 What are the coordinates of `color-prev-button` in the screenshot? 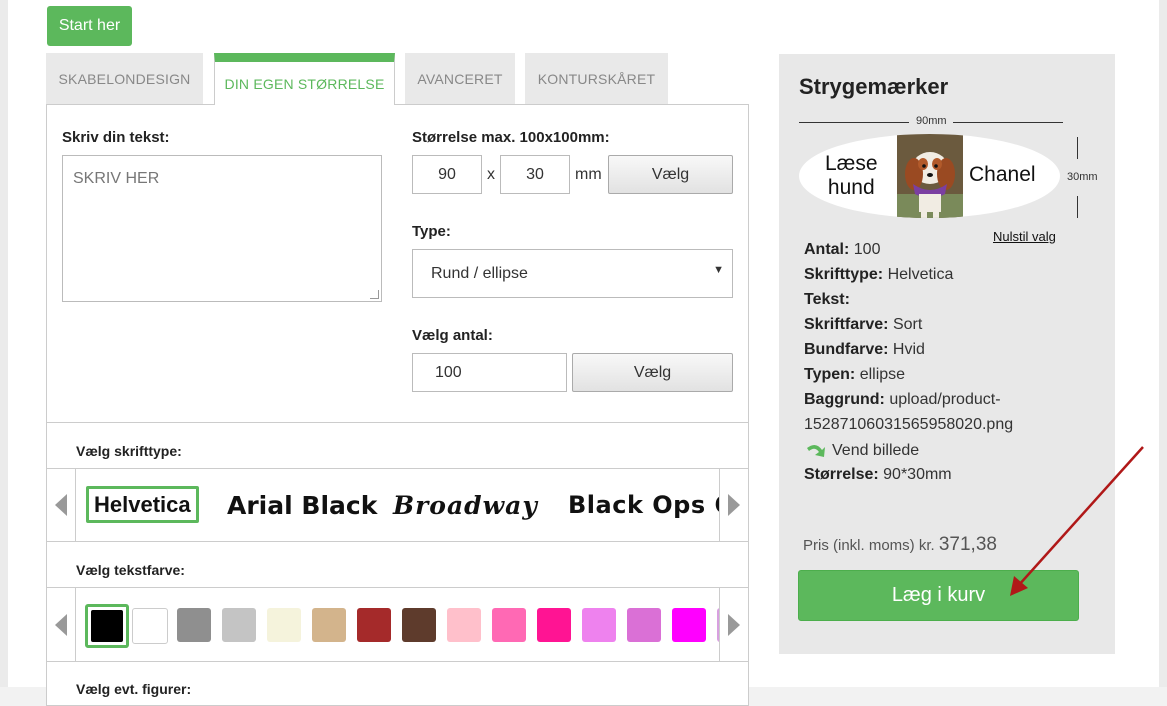 It's located at (61, 624).